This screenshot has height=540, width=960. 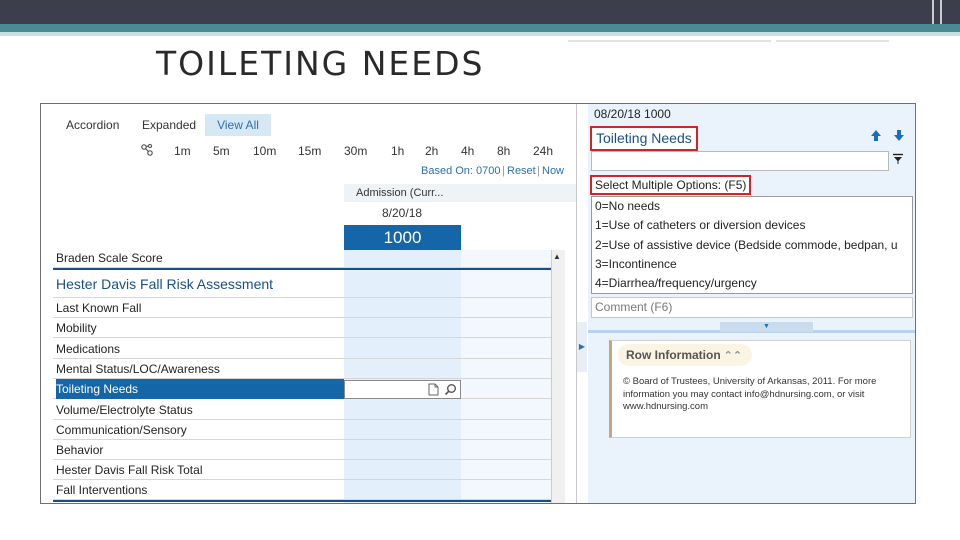 I want to click on interval-4h: 4h, so click(x=467, y=151).